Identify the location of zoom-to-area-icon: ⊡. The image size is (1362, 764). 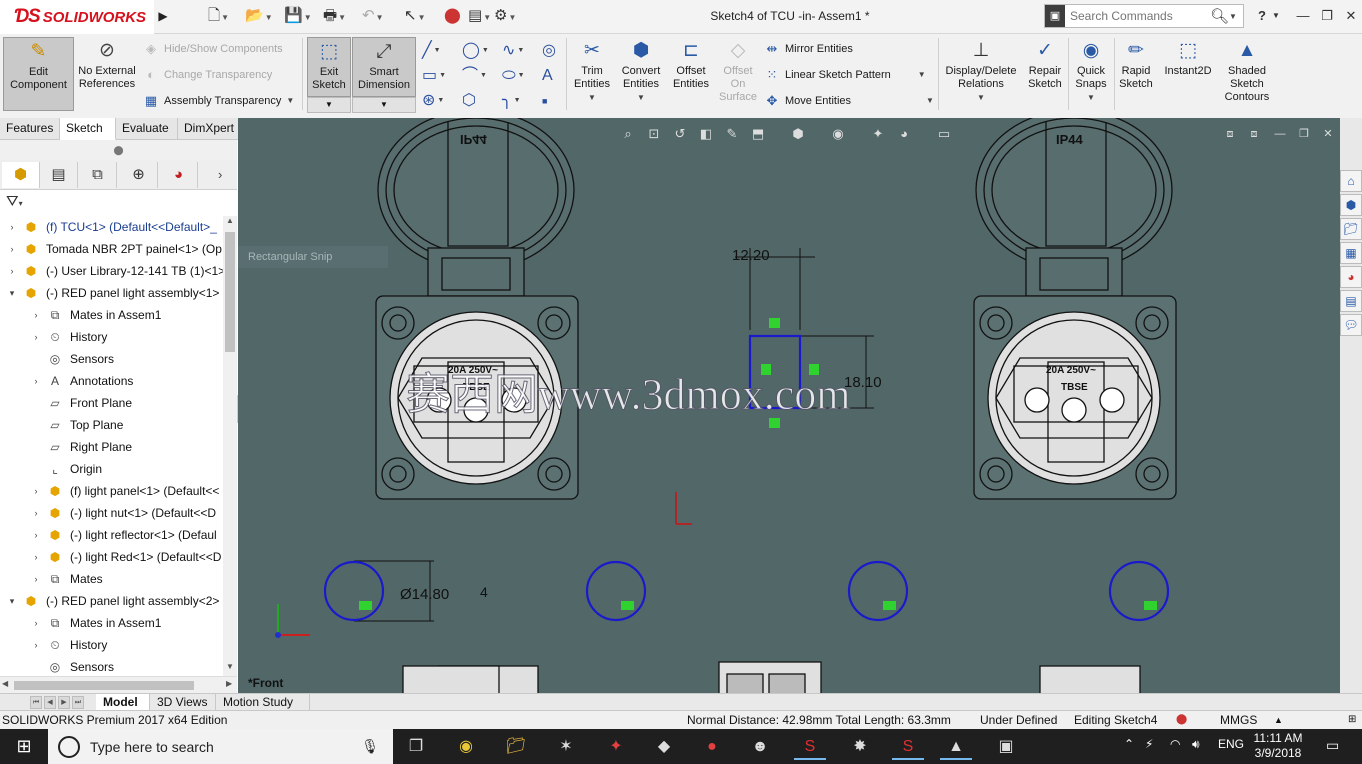
(654, 134).